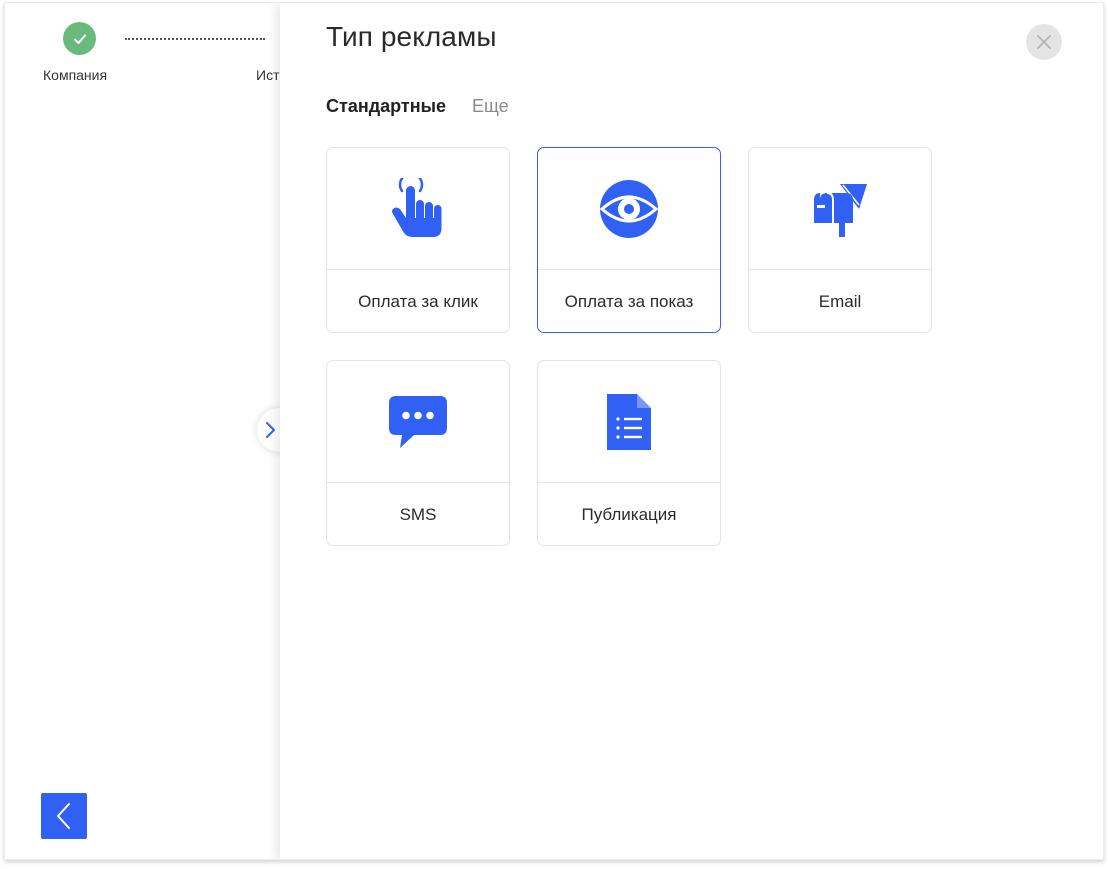 This screenshot has width=1108, height=869. Describe the element at coordinates (629, 240) in the screenshot. I see `card-pay-per-impression: Оплата за показ` at that location.